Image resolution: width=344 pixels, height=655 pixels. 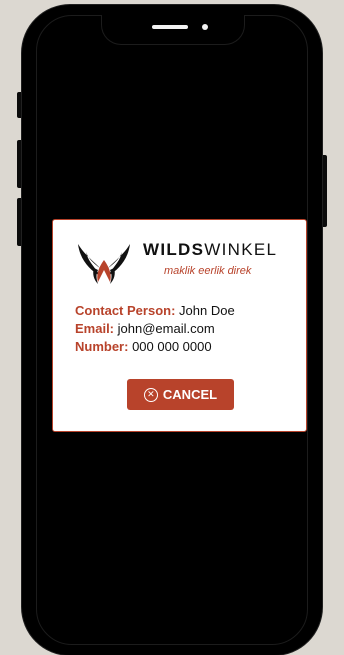 I want to click on contact-person-row: Contact Person: John Doe, so click(x=155, y=311).